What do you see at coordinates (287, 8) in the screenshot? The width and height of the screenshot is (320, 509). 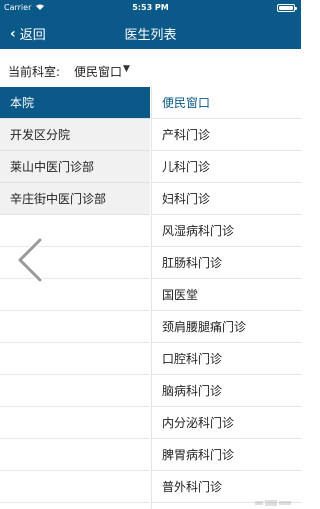 I see `battery-icon` at bounding box center [287, 8].